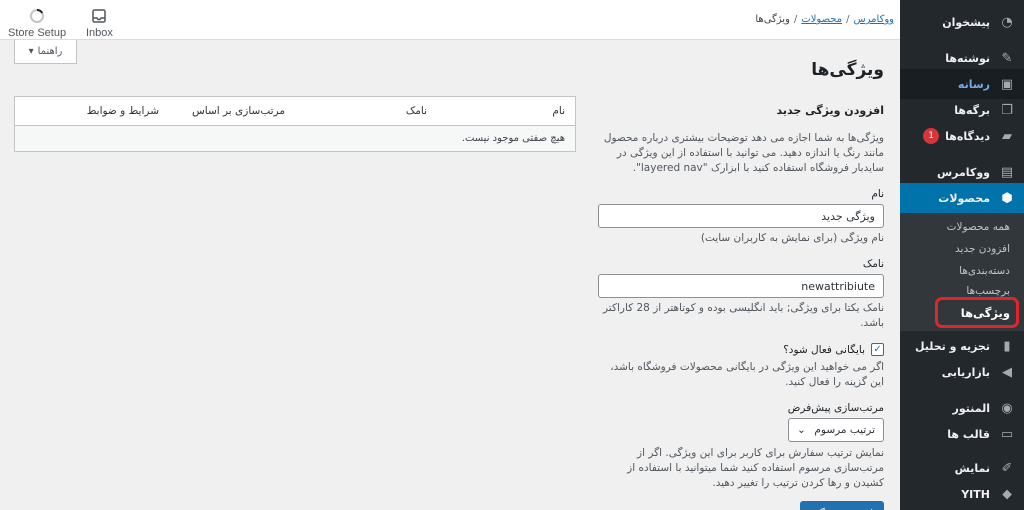 The width and height of the screenshot is (1024, 510). What do you see at coordinates (741, 216) in the screenshot?
I see `name-input` at bounding box center [741, 216].